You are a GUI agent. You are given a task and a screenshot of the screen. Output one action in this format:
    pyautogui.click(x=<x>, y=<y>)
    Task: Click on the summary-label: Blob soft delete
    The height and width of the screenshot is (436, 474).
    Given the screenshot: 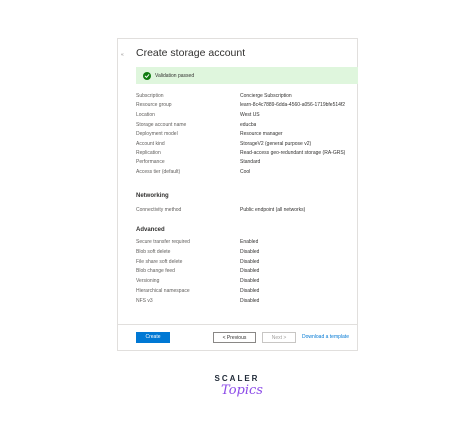 What is the action you would take?
    pyautogui.click(x=153, y=252)
    